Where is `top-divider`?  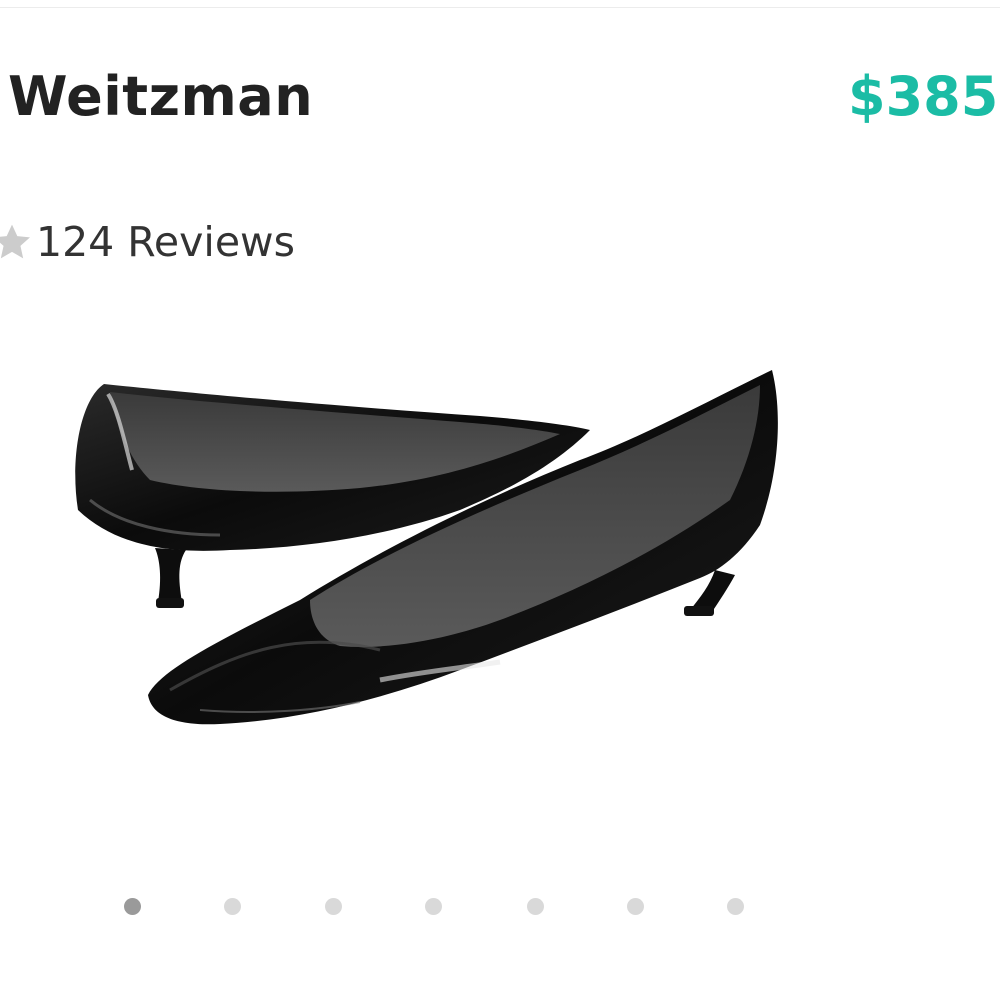
top-divider is located at coordinates (500, 4).